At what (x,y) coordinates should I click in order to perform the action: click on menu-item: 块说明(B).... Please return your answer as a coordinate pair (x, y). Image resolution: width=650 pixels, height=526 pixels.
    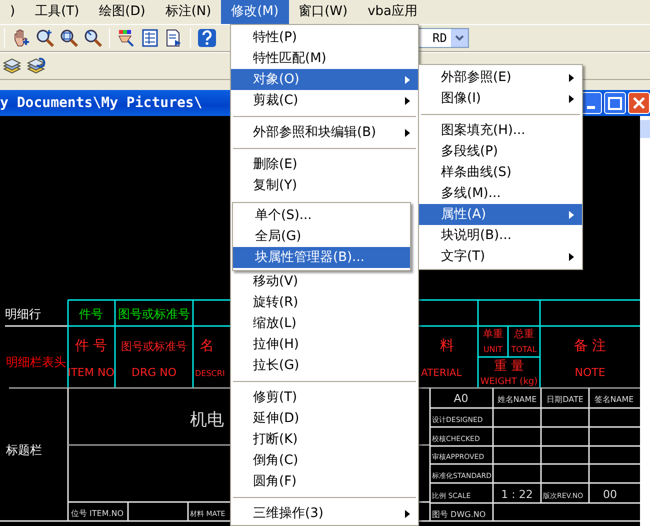
    Looking at the image, I should click on (500, 235).